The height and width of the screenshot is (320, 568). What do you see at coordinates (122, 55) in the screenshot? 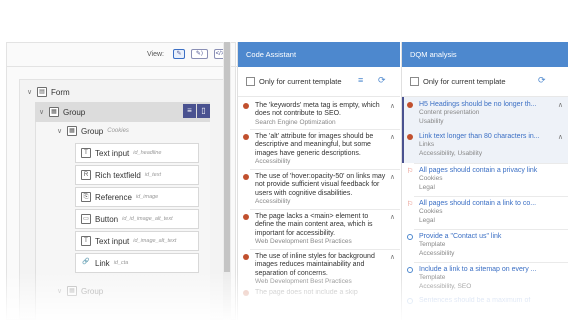
I see `view-toolbar: View: ✎ ✎⟩ </>` at bounding box center [122, 55].